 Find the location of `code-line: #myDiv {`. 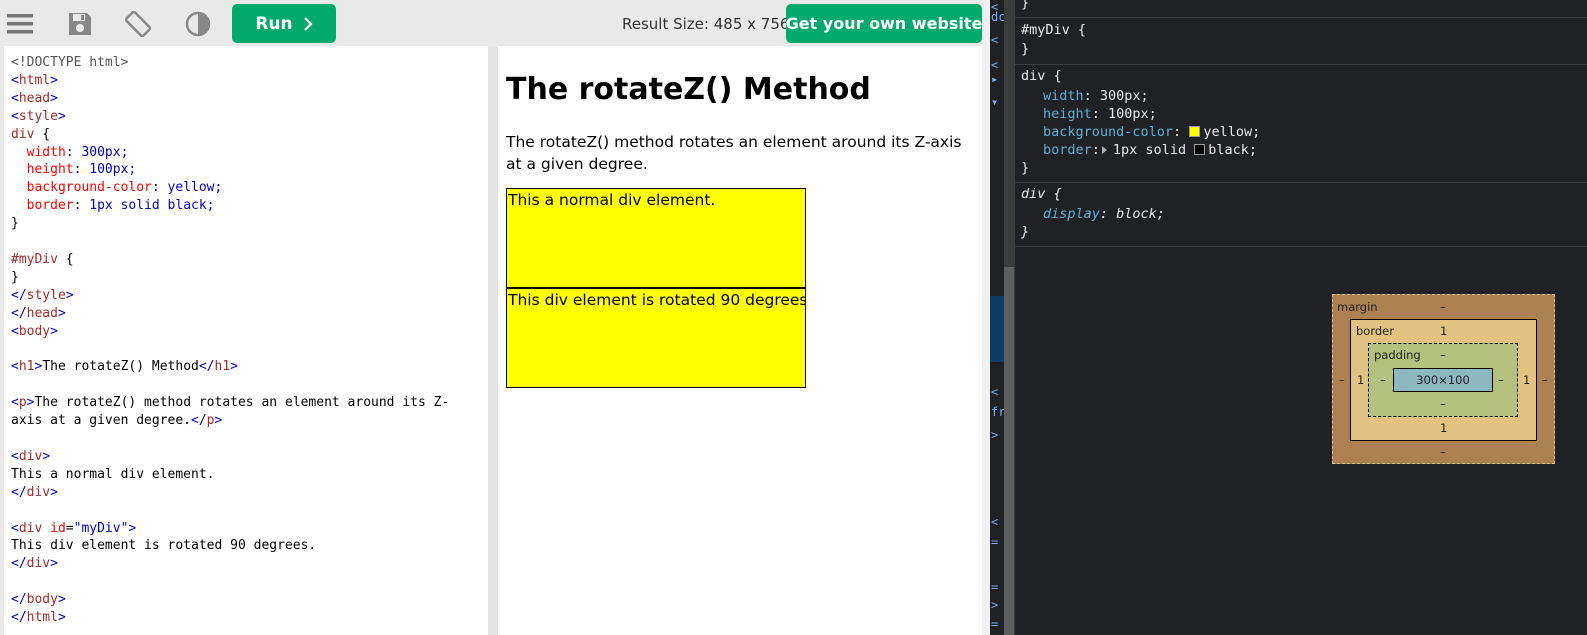

code-line: #myDiv { is located at coordinates (230, 260).